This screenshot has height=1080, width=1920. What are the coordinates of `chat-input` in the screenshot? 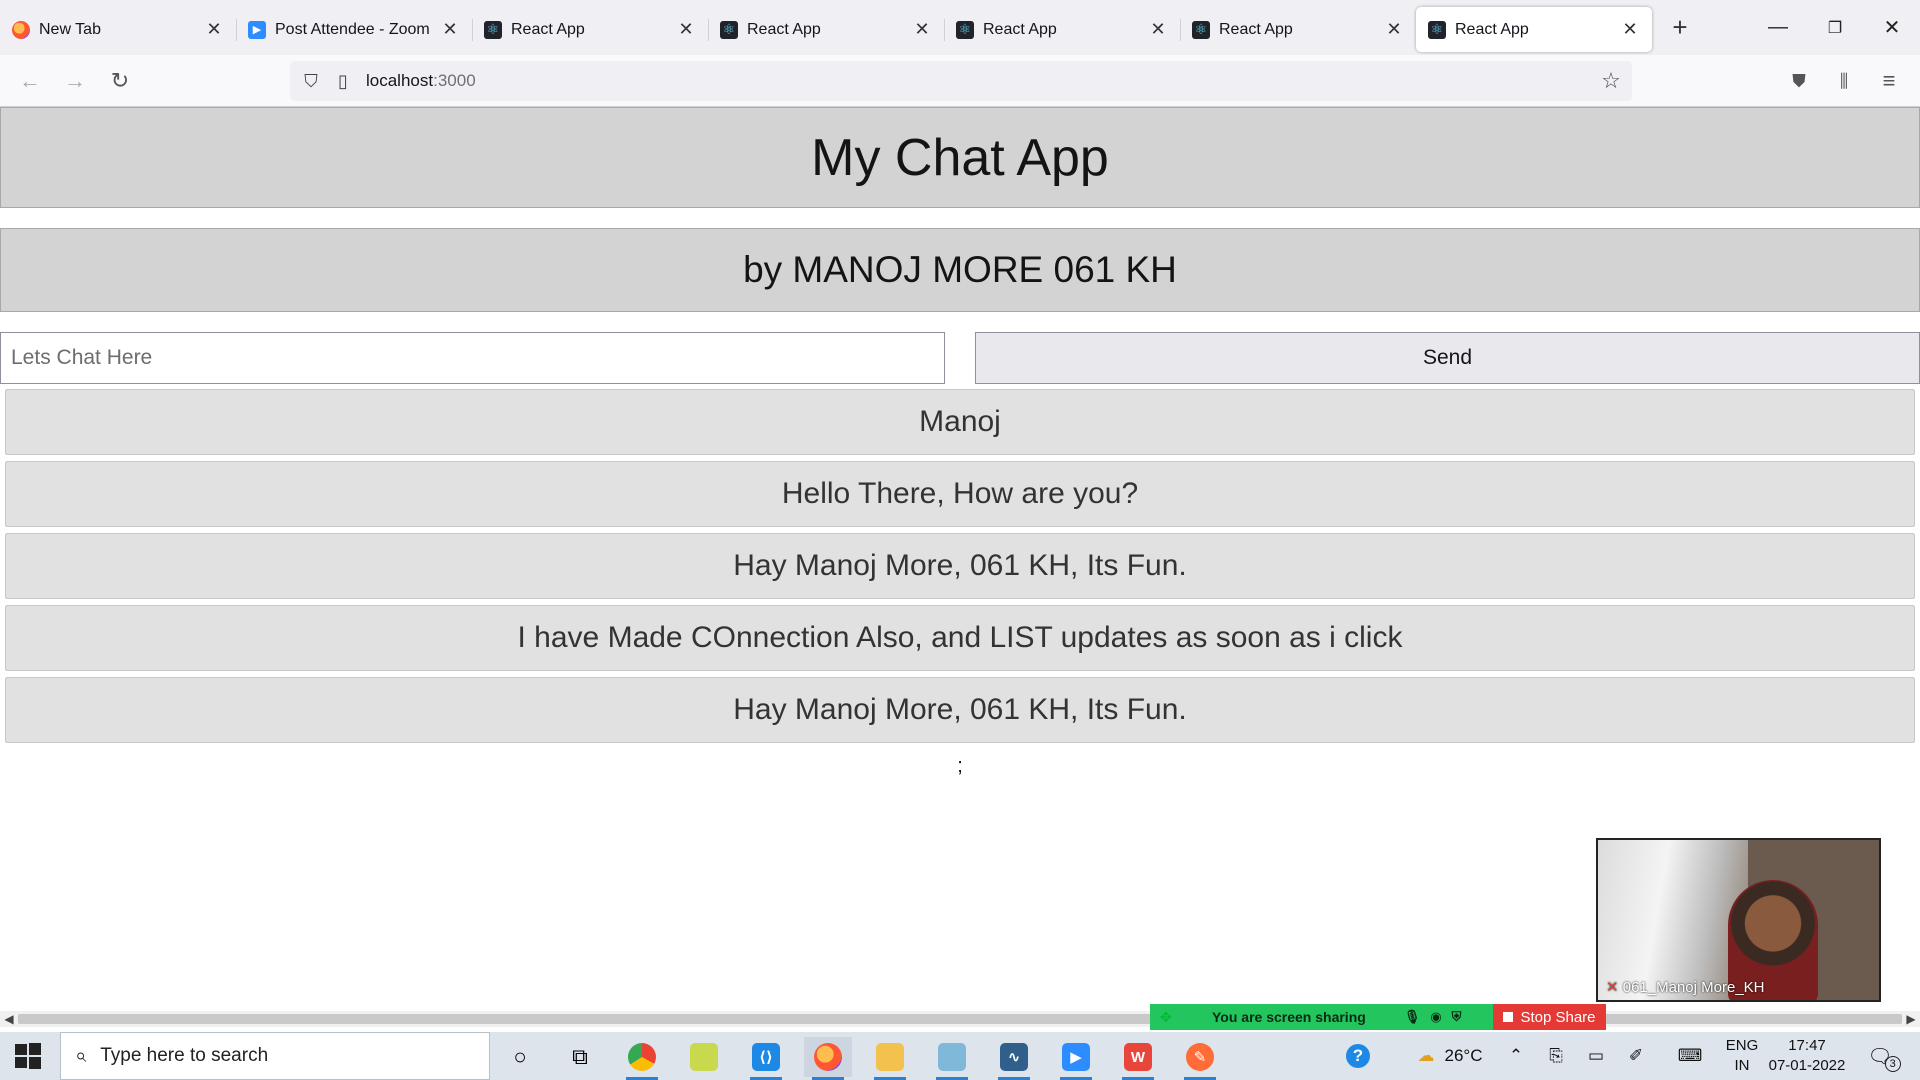 It's located at (472, 358).